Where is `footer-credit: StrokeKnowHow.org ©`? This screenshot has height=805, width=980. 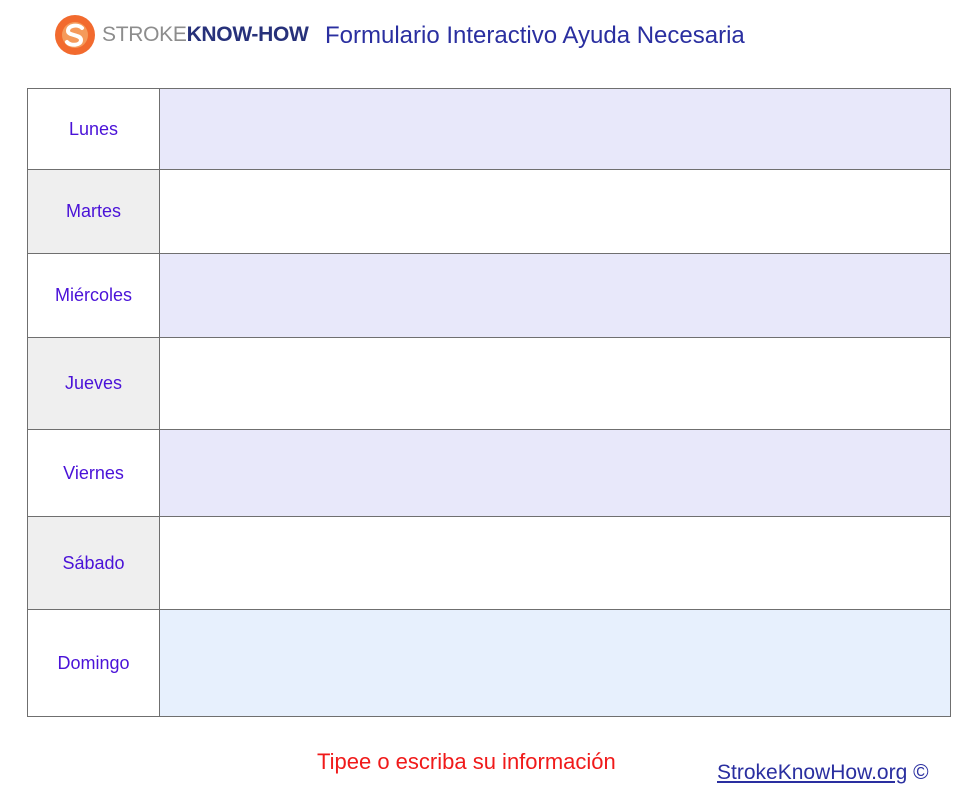 footer-credit: StrokeKnowHow.org © is located at coordinates (823, 773).